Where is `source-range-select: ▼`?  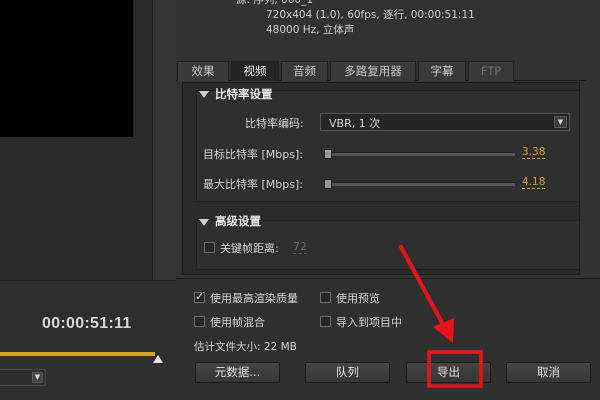 source-range-select: ▼ is located at coordinates (23, 377).